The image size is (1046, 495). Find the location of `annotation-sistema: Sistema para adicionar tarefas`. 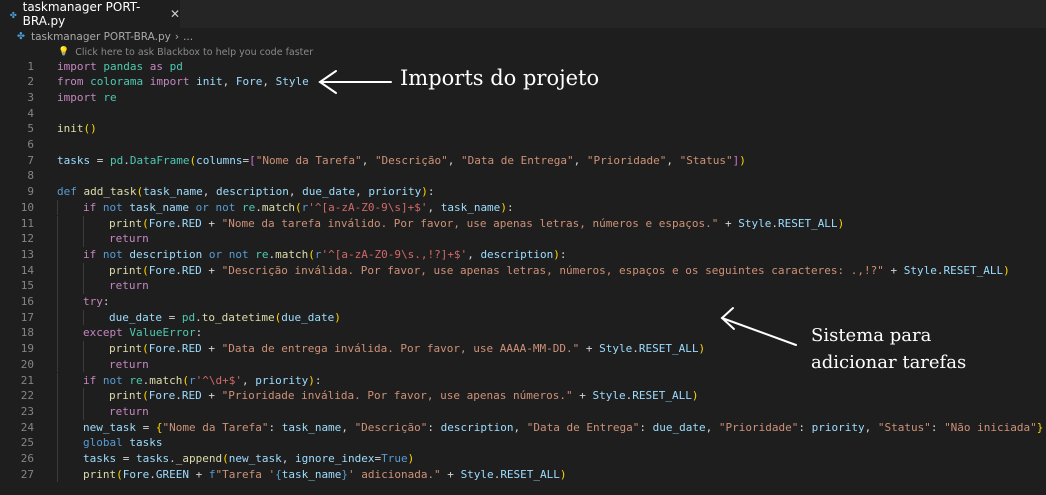

annotation-sistema: Sistema para adicionar tarefas is located at coordinates (888, 349).